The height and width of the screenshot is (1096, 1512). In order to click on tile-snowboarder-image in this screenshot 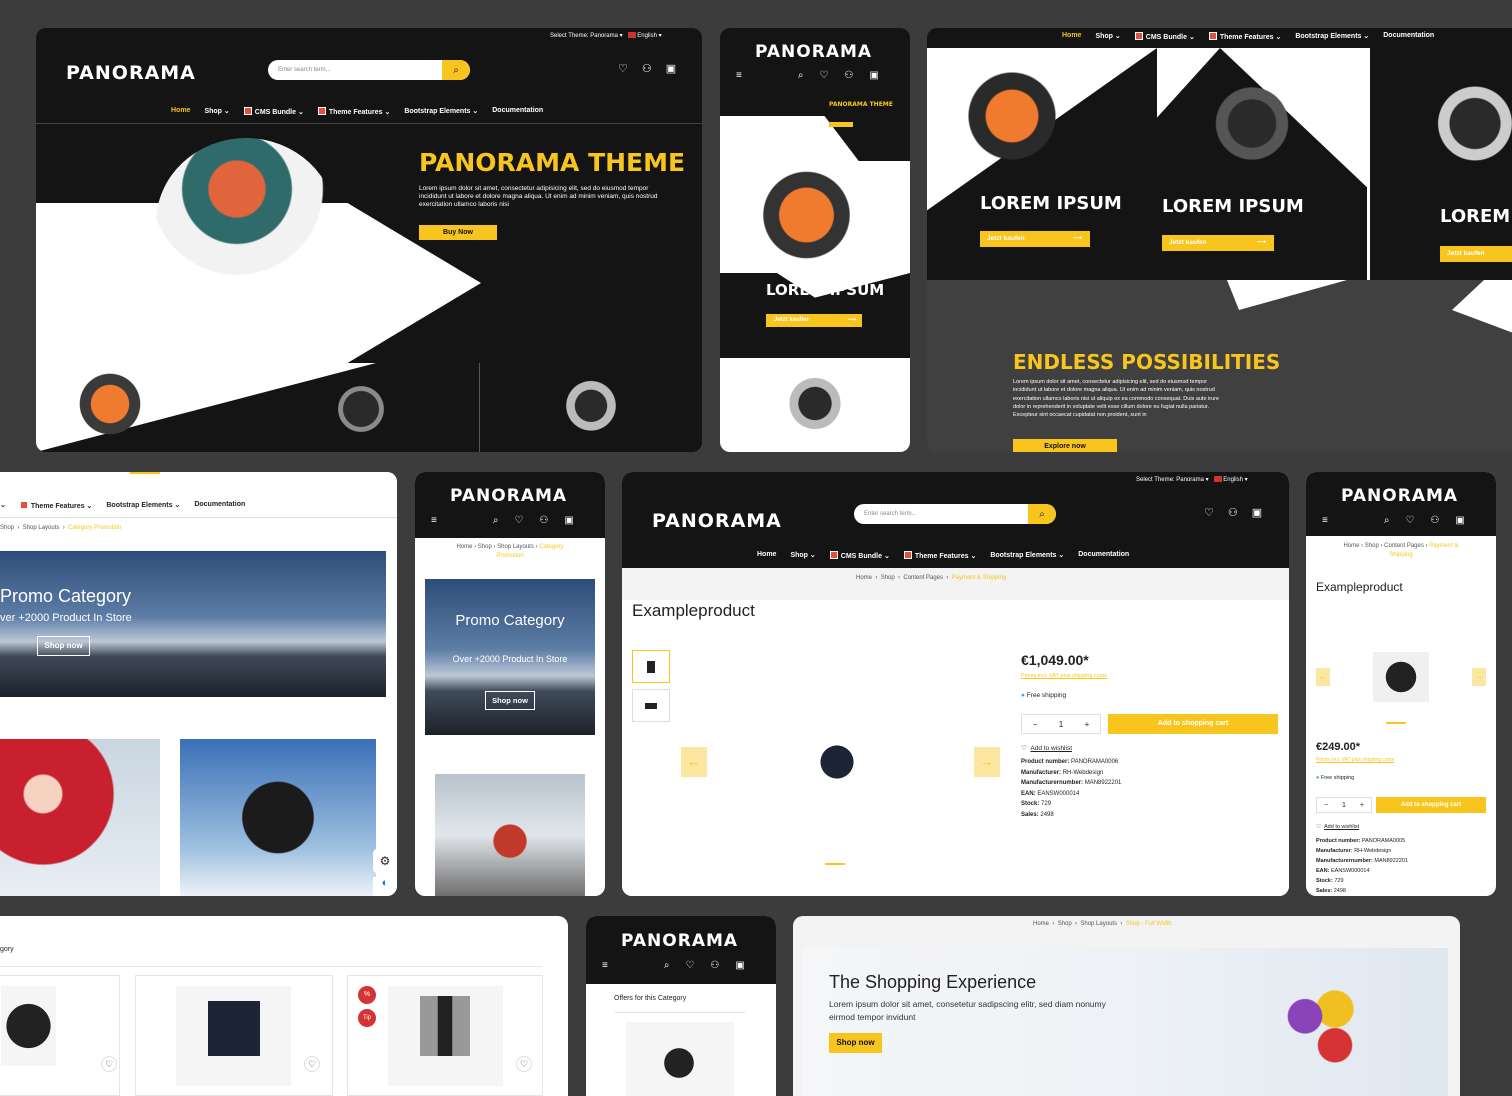, I will do `click(1252, 131)`.